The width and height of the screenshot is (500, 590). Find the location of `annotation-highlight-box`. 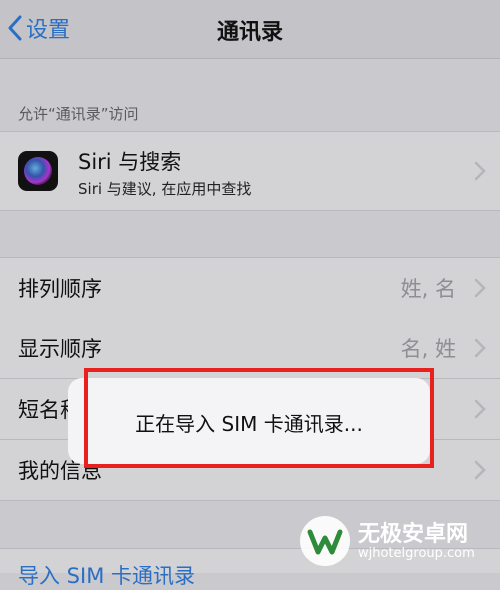

annotation-highlight-box is located at coordinates (259, 418).